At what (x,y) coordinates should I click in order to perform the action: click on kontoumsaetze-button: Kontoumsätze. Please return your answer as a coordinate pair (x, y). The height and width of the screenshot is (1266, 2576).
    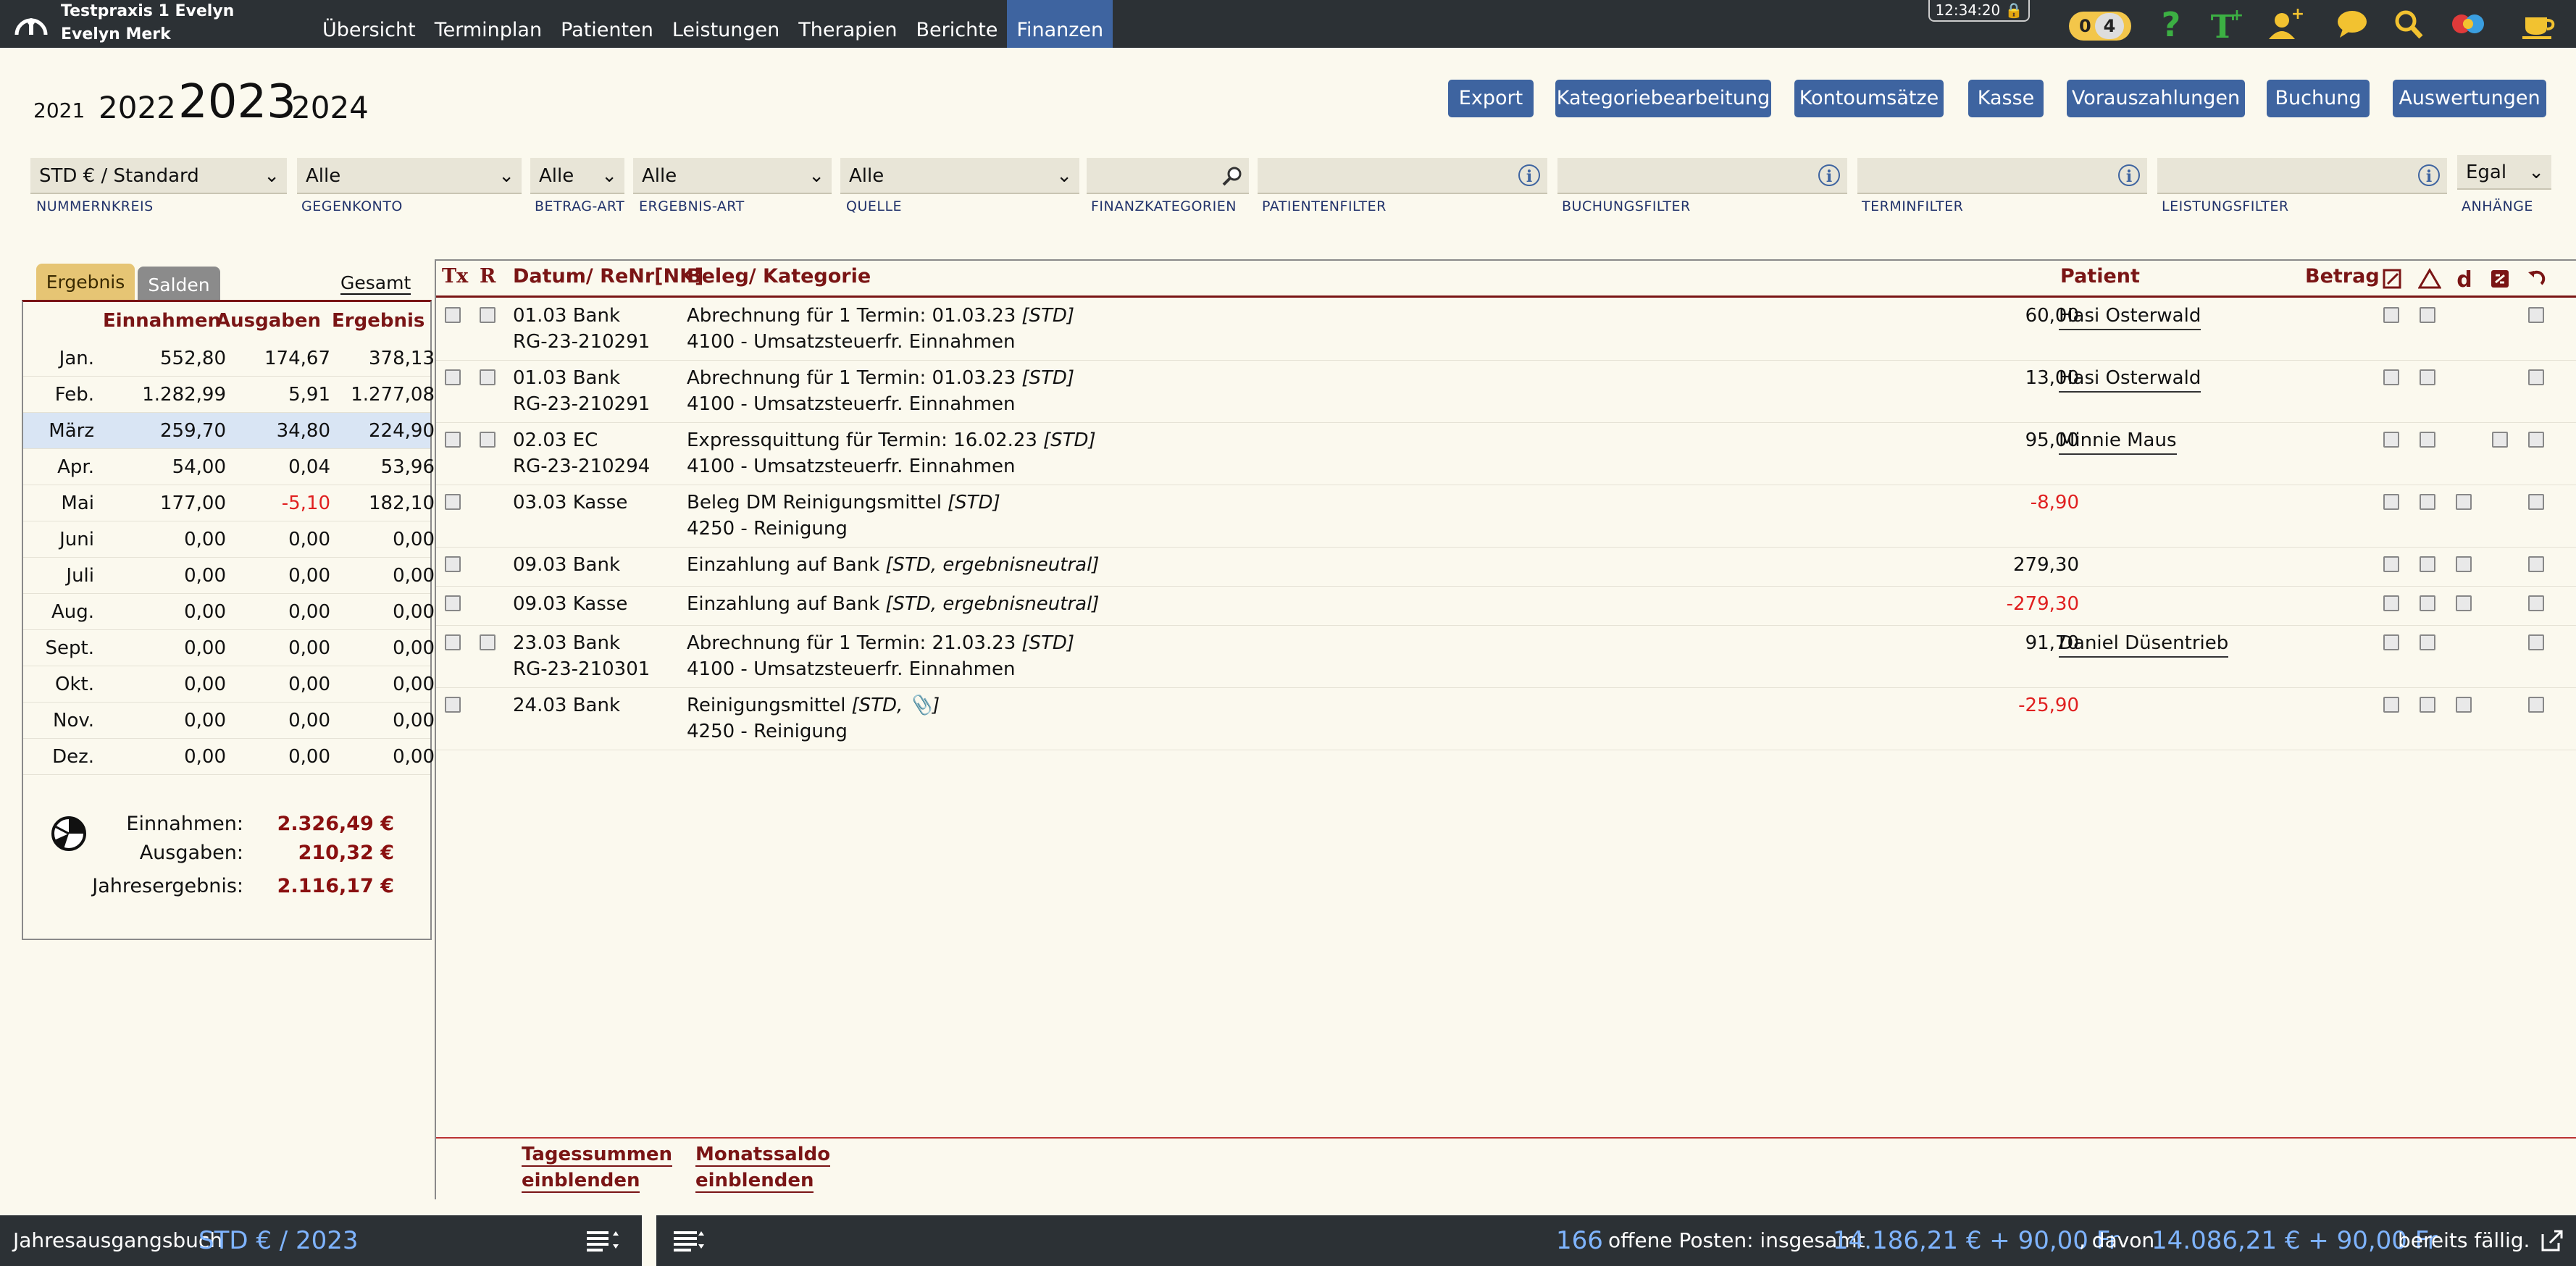
    Looking at the image, I should click on (1869, 99).